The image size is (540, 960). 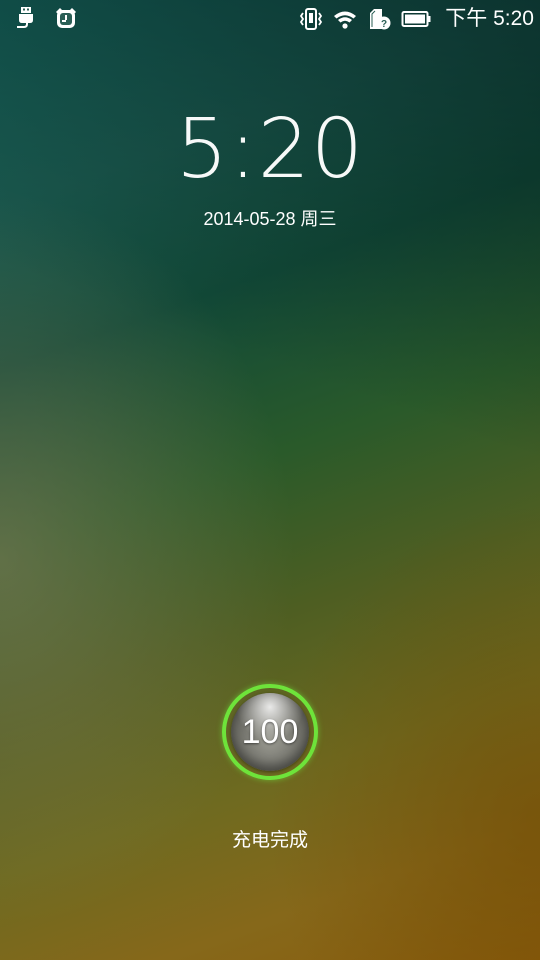 I want to click on status-bar-left, so click(x=46, y=18).